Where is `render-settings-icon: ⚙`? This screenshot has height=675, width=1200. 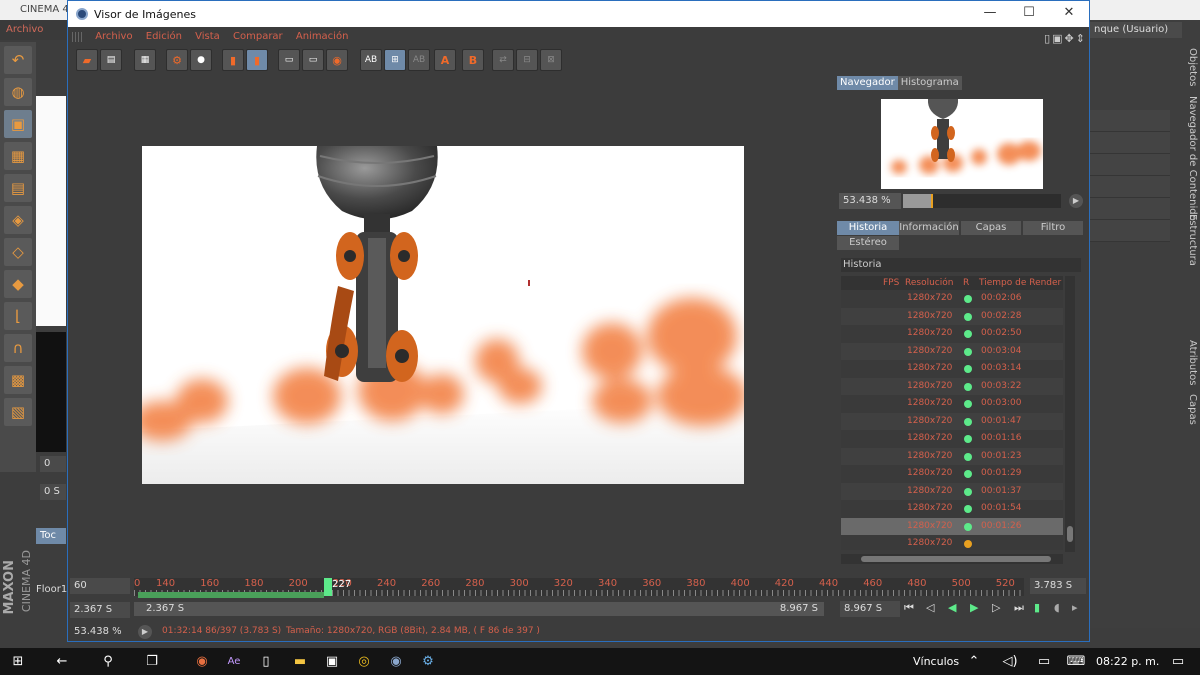
render-settings-icon: ⚙ is located at coordinates (177, 60).